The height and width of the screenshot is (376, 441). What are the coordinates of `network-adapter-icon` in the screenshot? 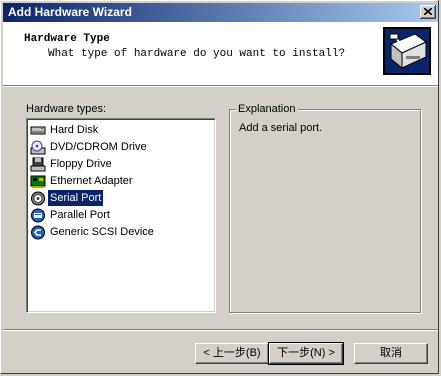 It's located at (38, 181).